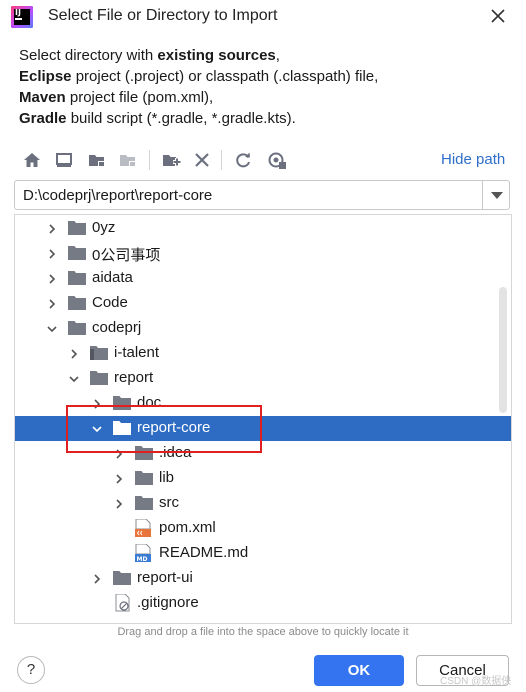  Describe the element at coordinates (473, 159) in the screenshot. I see `hide-path-link: Hide path` at that location.